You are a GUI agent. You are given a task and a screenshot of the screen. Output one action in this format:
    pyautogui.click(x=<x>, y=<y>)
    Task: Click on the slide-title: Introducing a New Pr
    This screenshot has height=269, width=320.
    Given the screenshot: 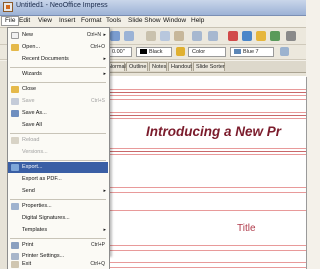 What is the action you would take?
    pyautogui.click(x=213, y=131)
    